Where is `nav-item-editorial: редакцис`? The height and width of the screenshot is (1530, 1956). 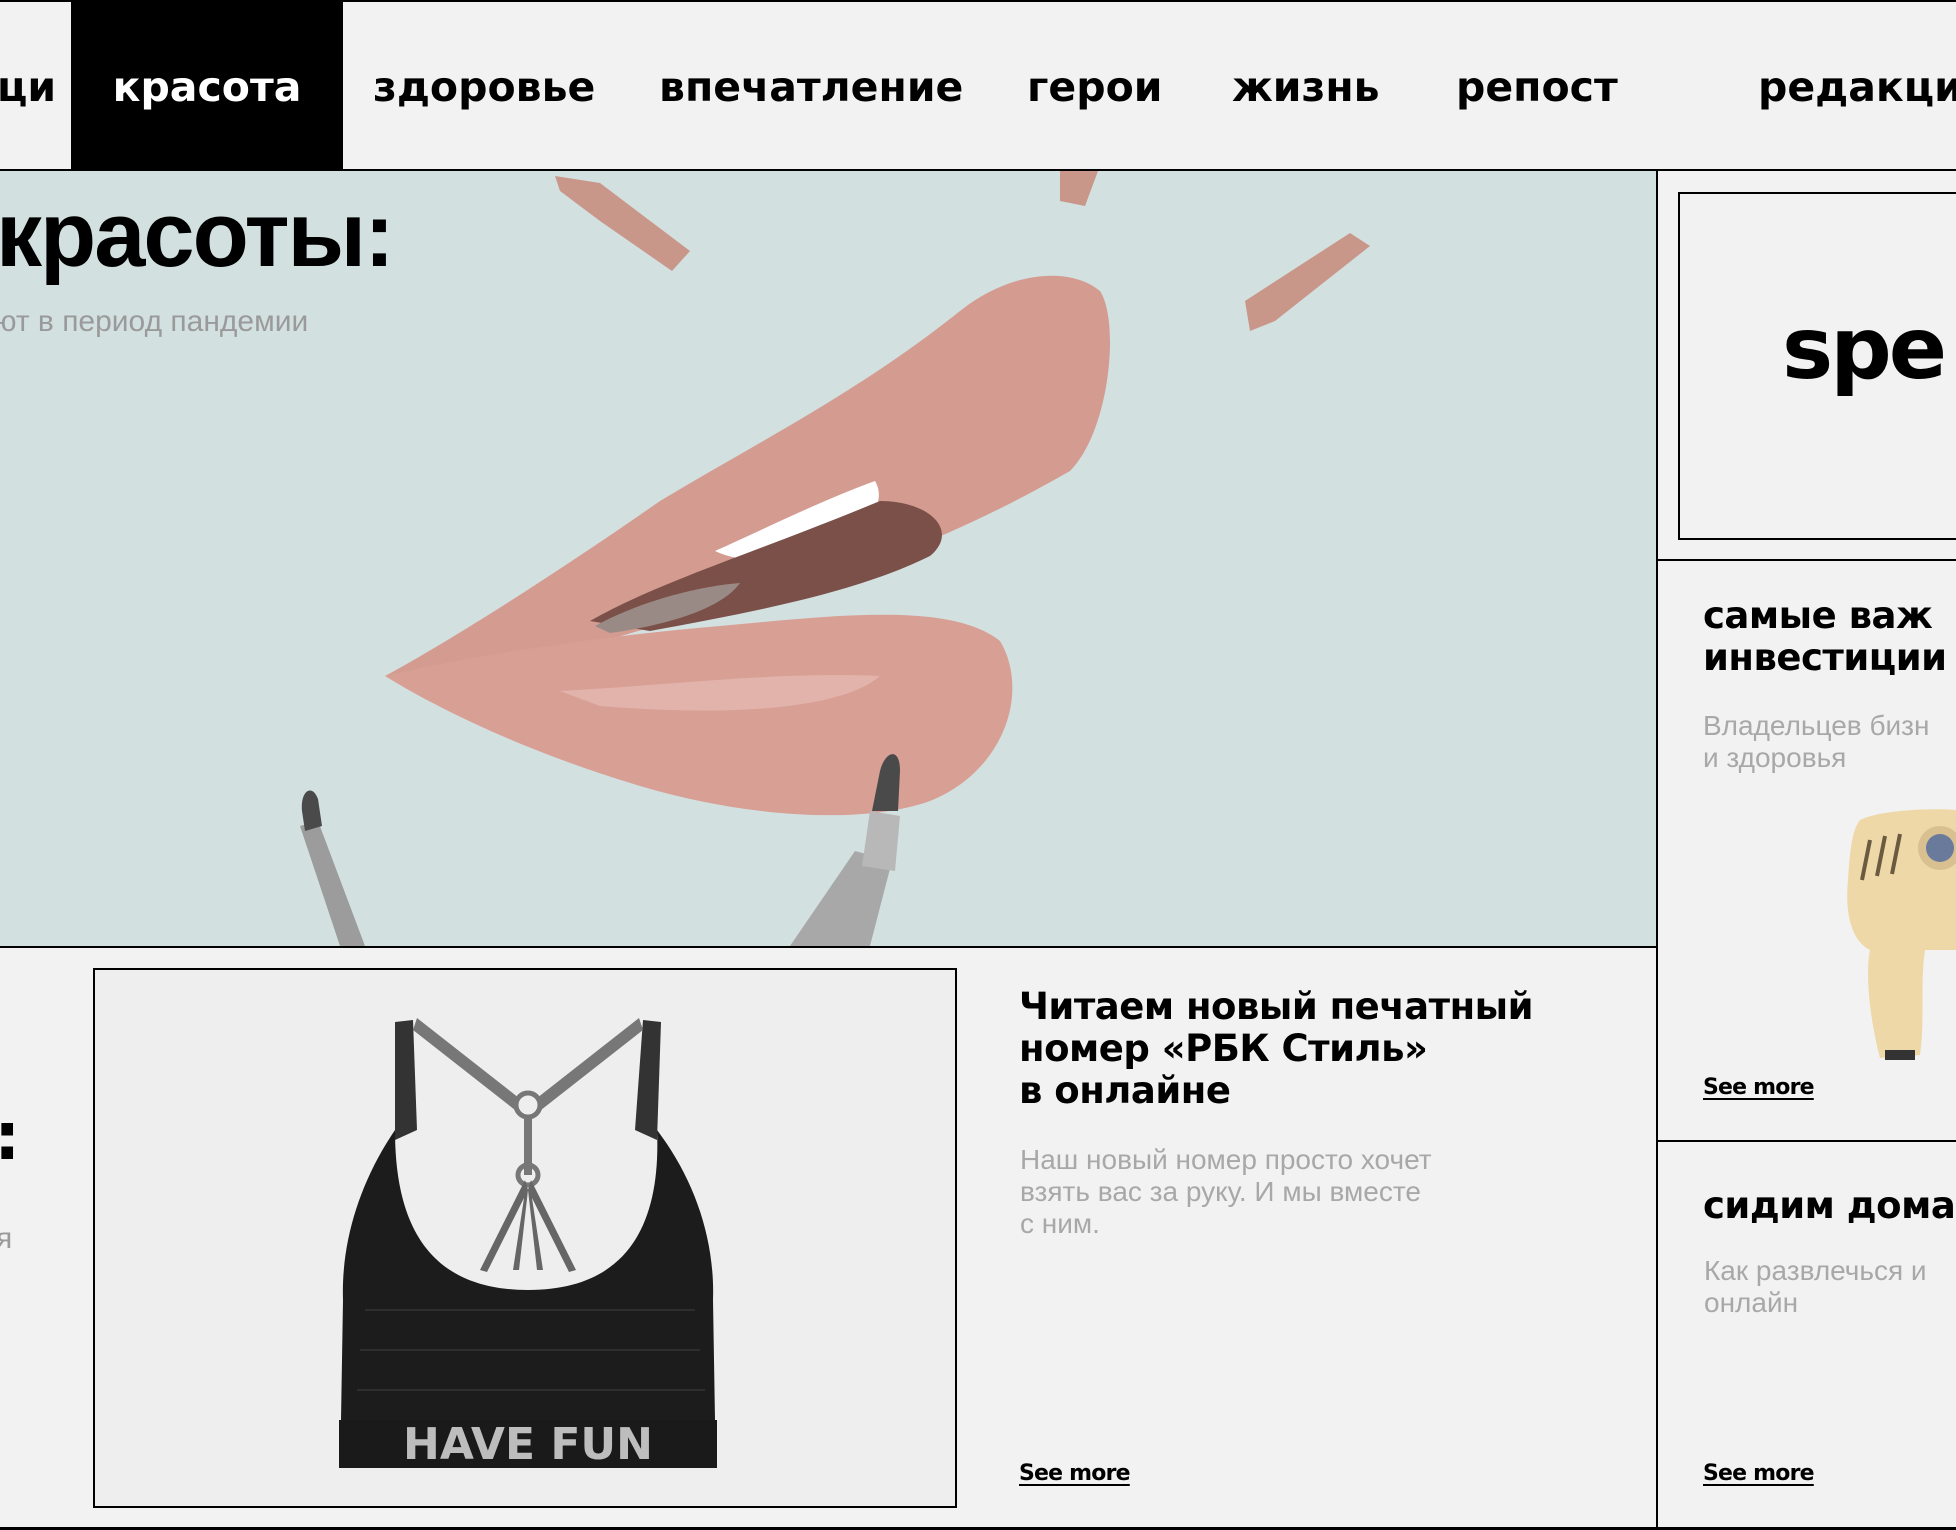 nav-item-editorial: редакцис is located at coordinates (1857, 87).